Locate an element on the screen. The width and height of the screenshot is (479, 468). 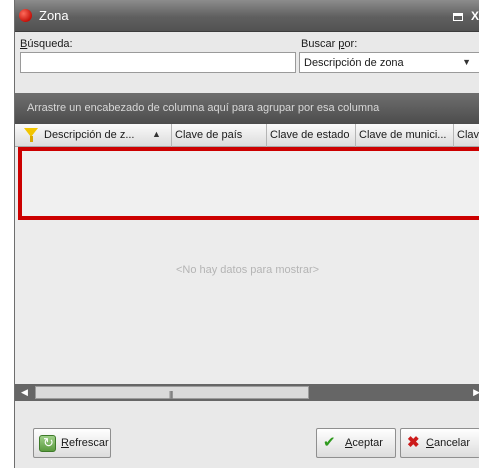
refresh-icon is located at coordinates (47, 443).